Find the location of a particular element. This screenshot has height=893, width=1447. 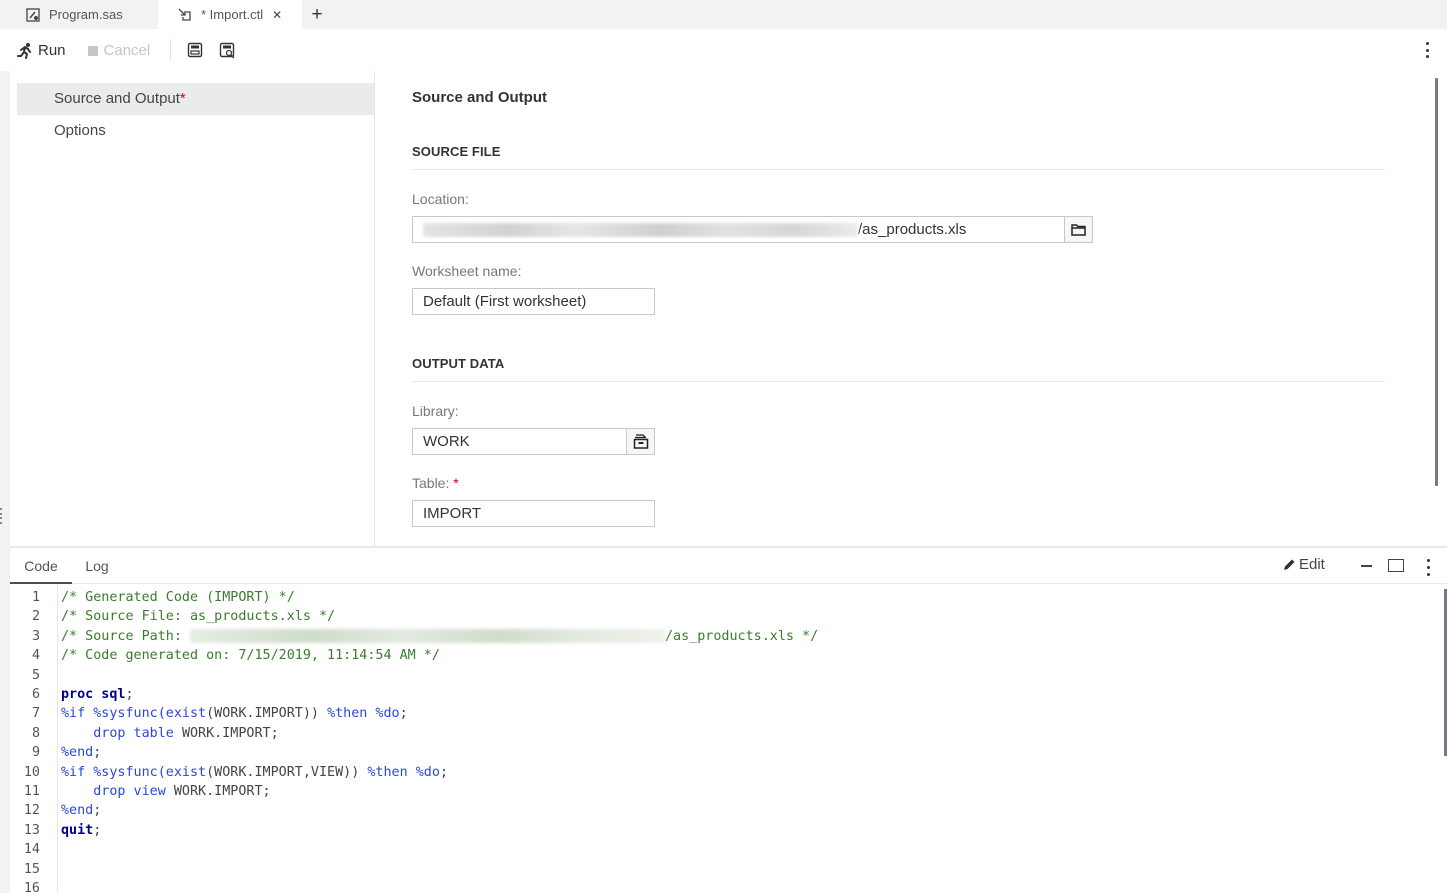

add-tab-button: + is located at coordinates (317, 14).